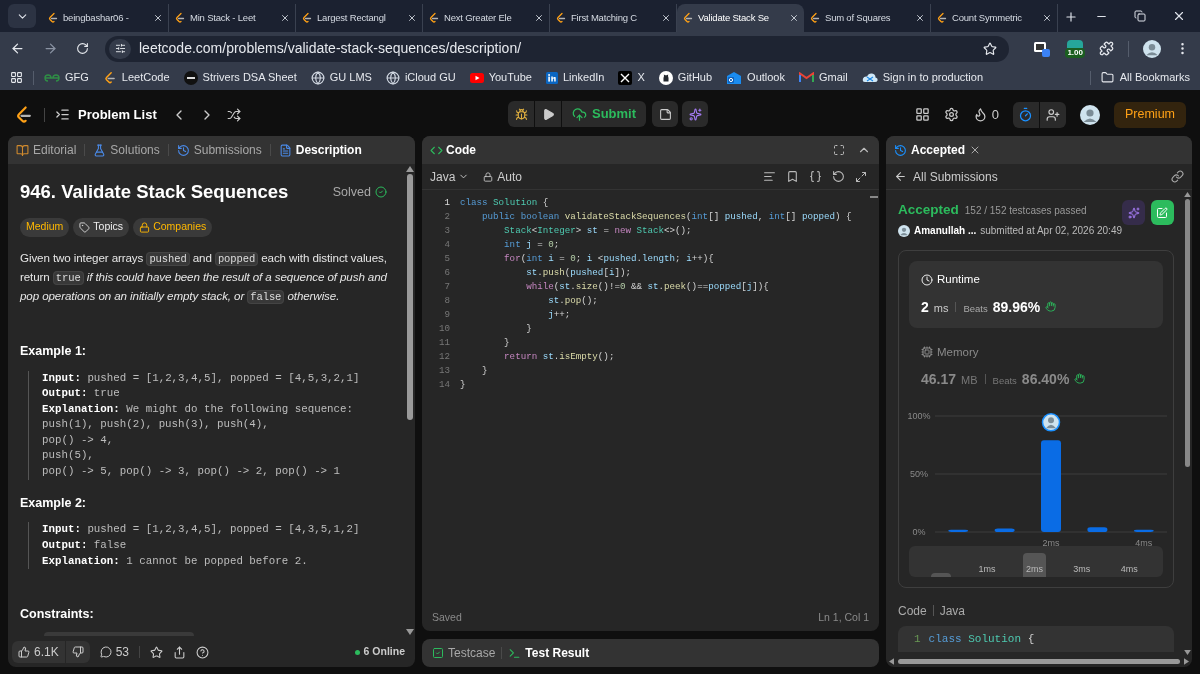 Image resolution: width=1200 pixels, height=674 pixels. Describe the element at coordinates (444, 343) in the screenshot. I see `line-number: 11` at that location.